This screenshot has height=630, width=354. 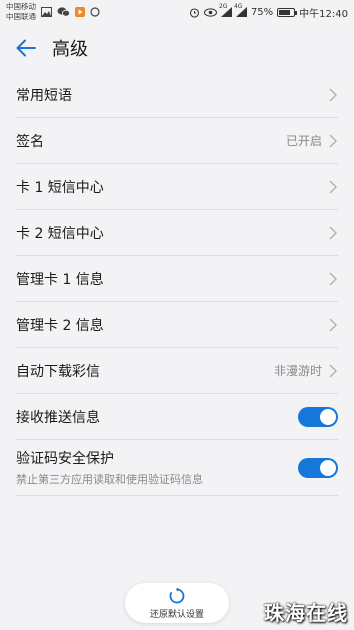 I want to click on row-label: 签名, so click(x=30, y=141).